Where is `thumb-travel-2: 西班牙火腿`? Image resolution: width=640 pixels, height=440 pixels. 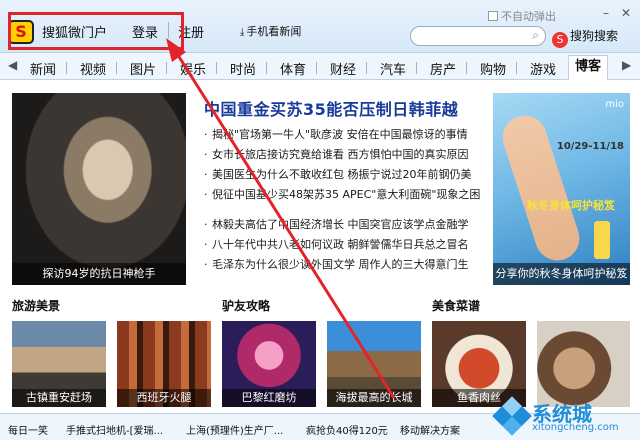
thumb-travel-2: 西班牙火腿 is located at coordinates (164, 364).